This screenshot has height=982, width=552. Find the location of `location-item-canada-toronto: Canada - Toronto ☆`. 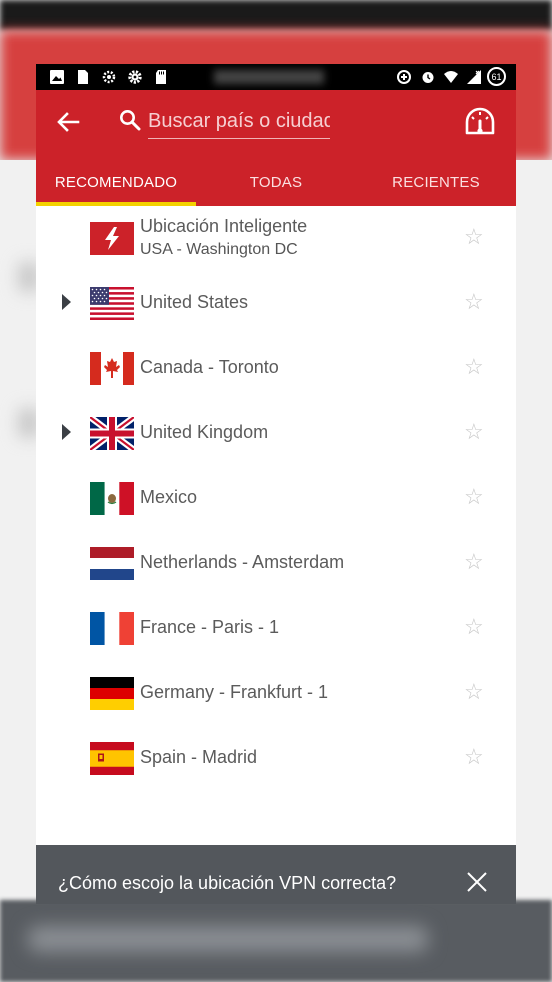

location-item-canada-toronto: Canada - Toronto ☆ is located at coordinates (276, 368).